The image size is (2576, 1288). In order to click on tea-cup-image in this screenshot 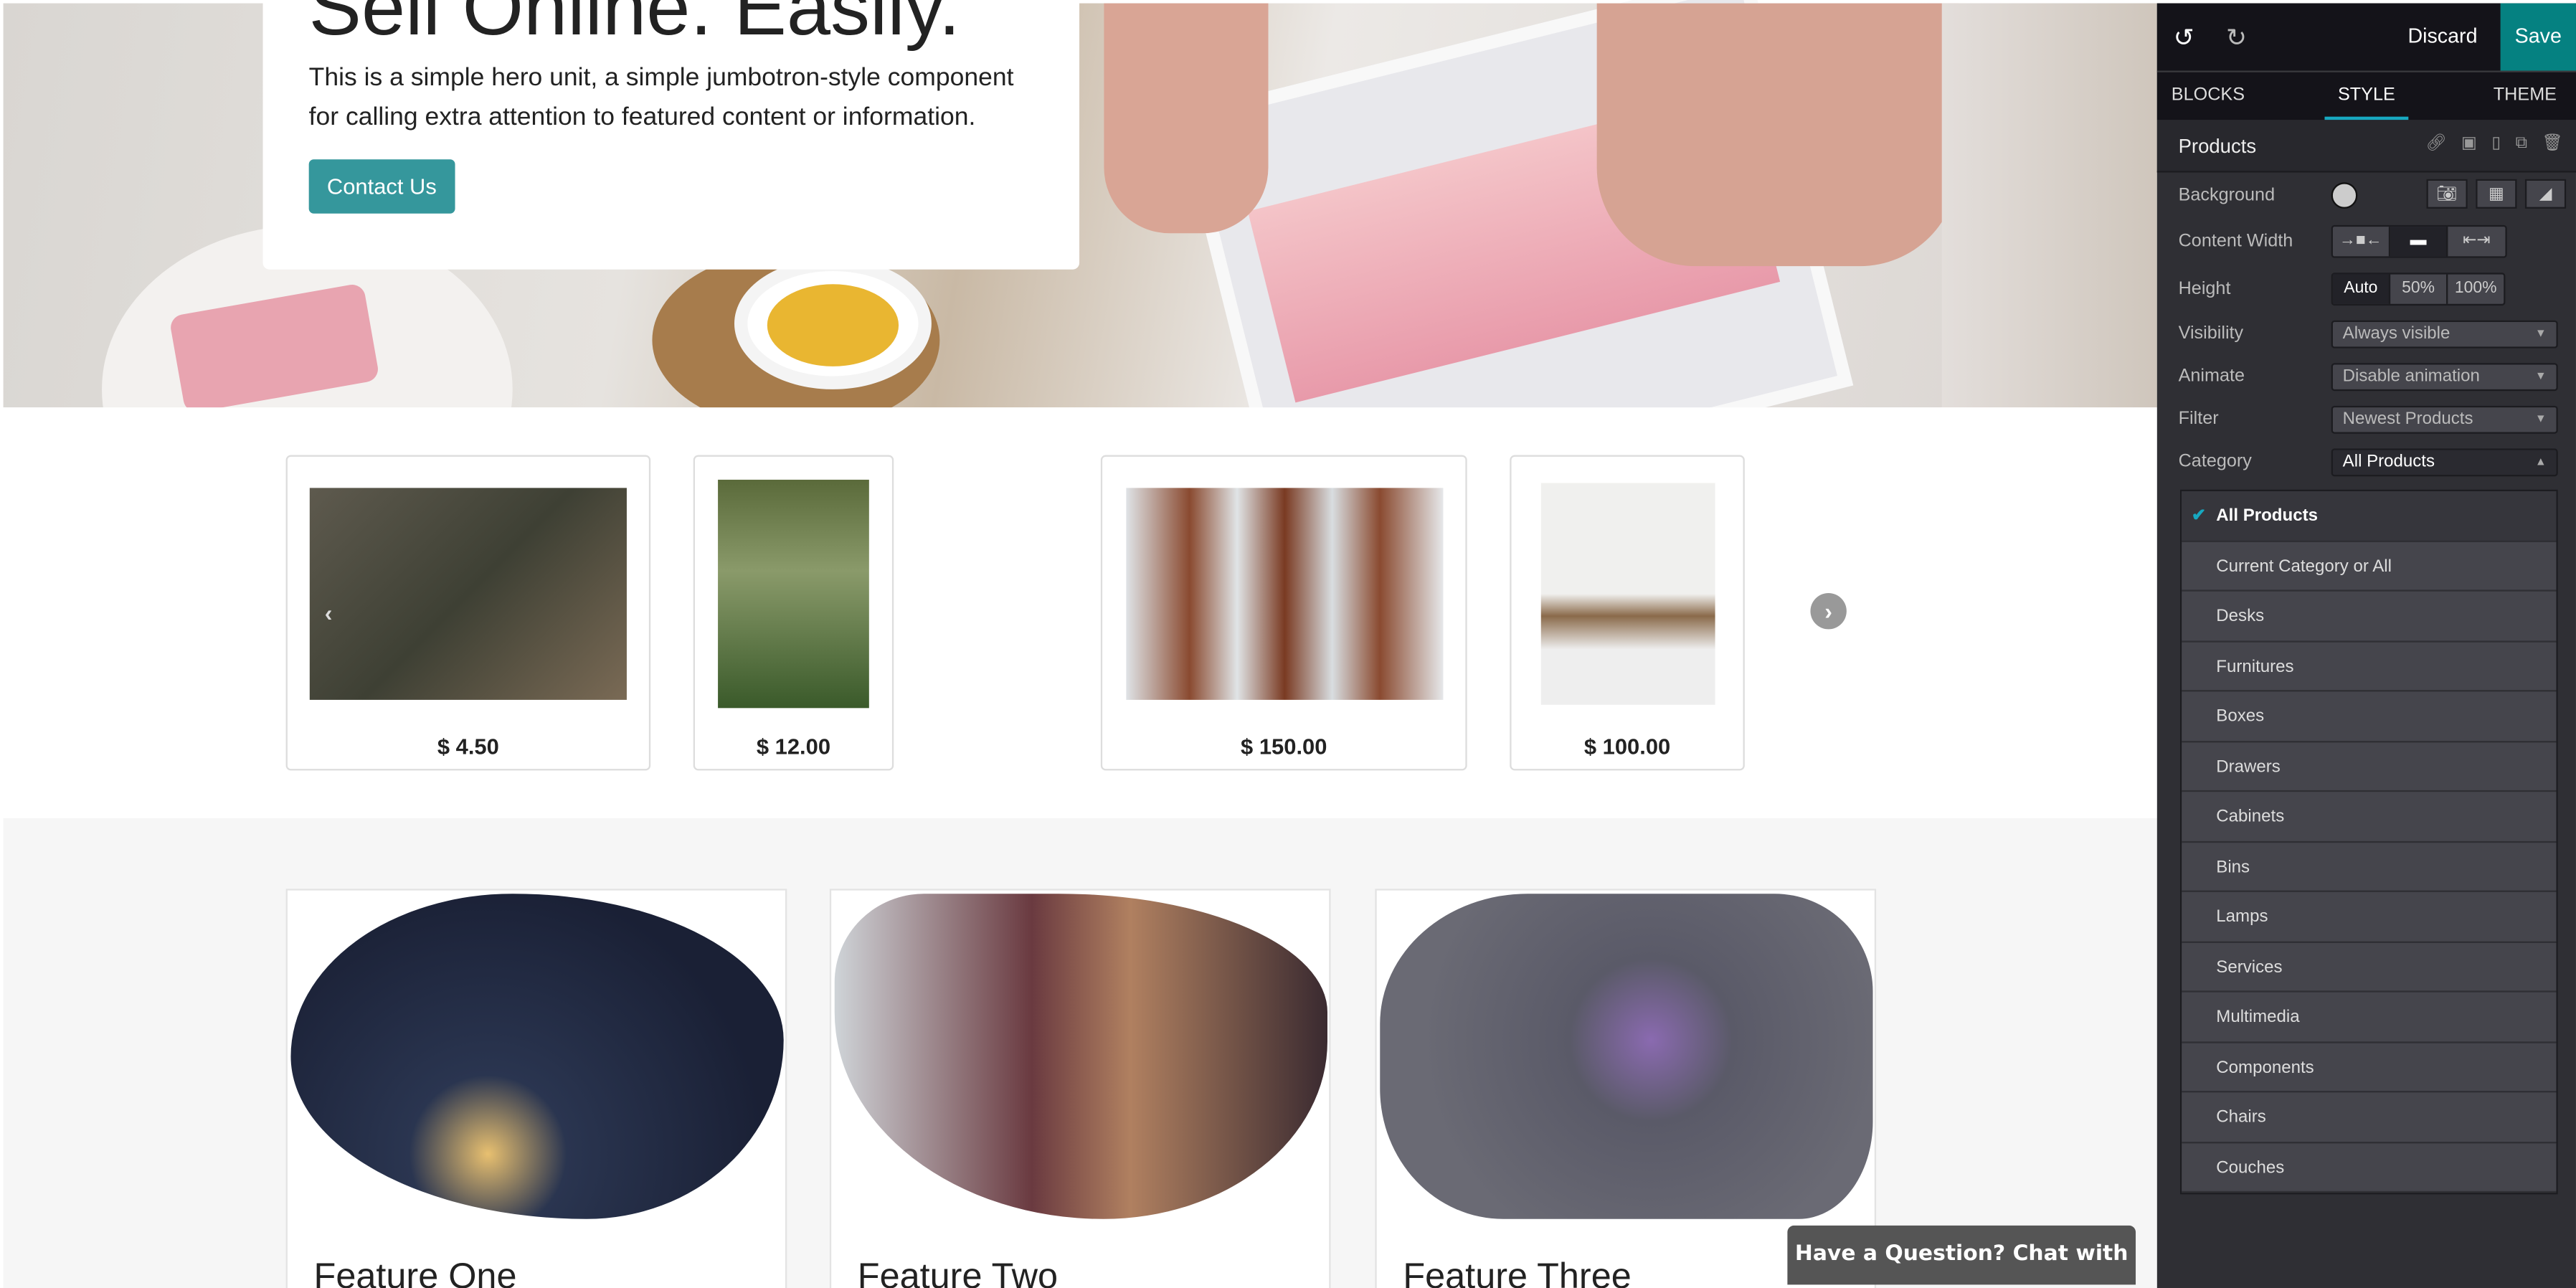, I will do `click(833, 323)`.